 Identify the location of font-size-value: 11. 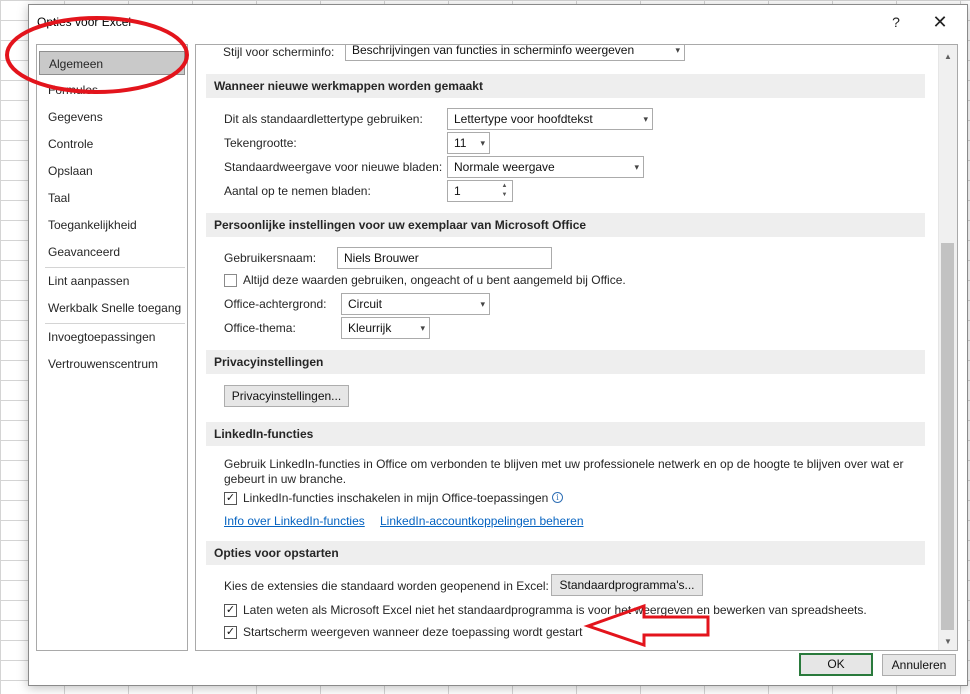
(460, 143).